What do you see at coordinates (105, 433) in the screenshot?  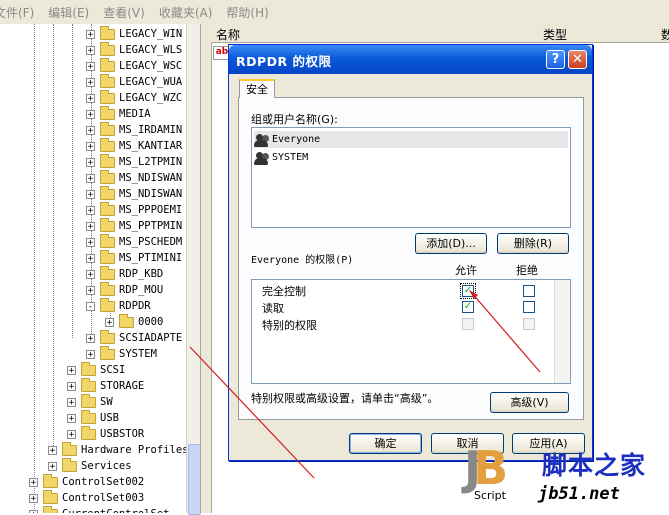 I see `tree-node: + USBSTOR` at bounding box center [105, 433].